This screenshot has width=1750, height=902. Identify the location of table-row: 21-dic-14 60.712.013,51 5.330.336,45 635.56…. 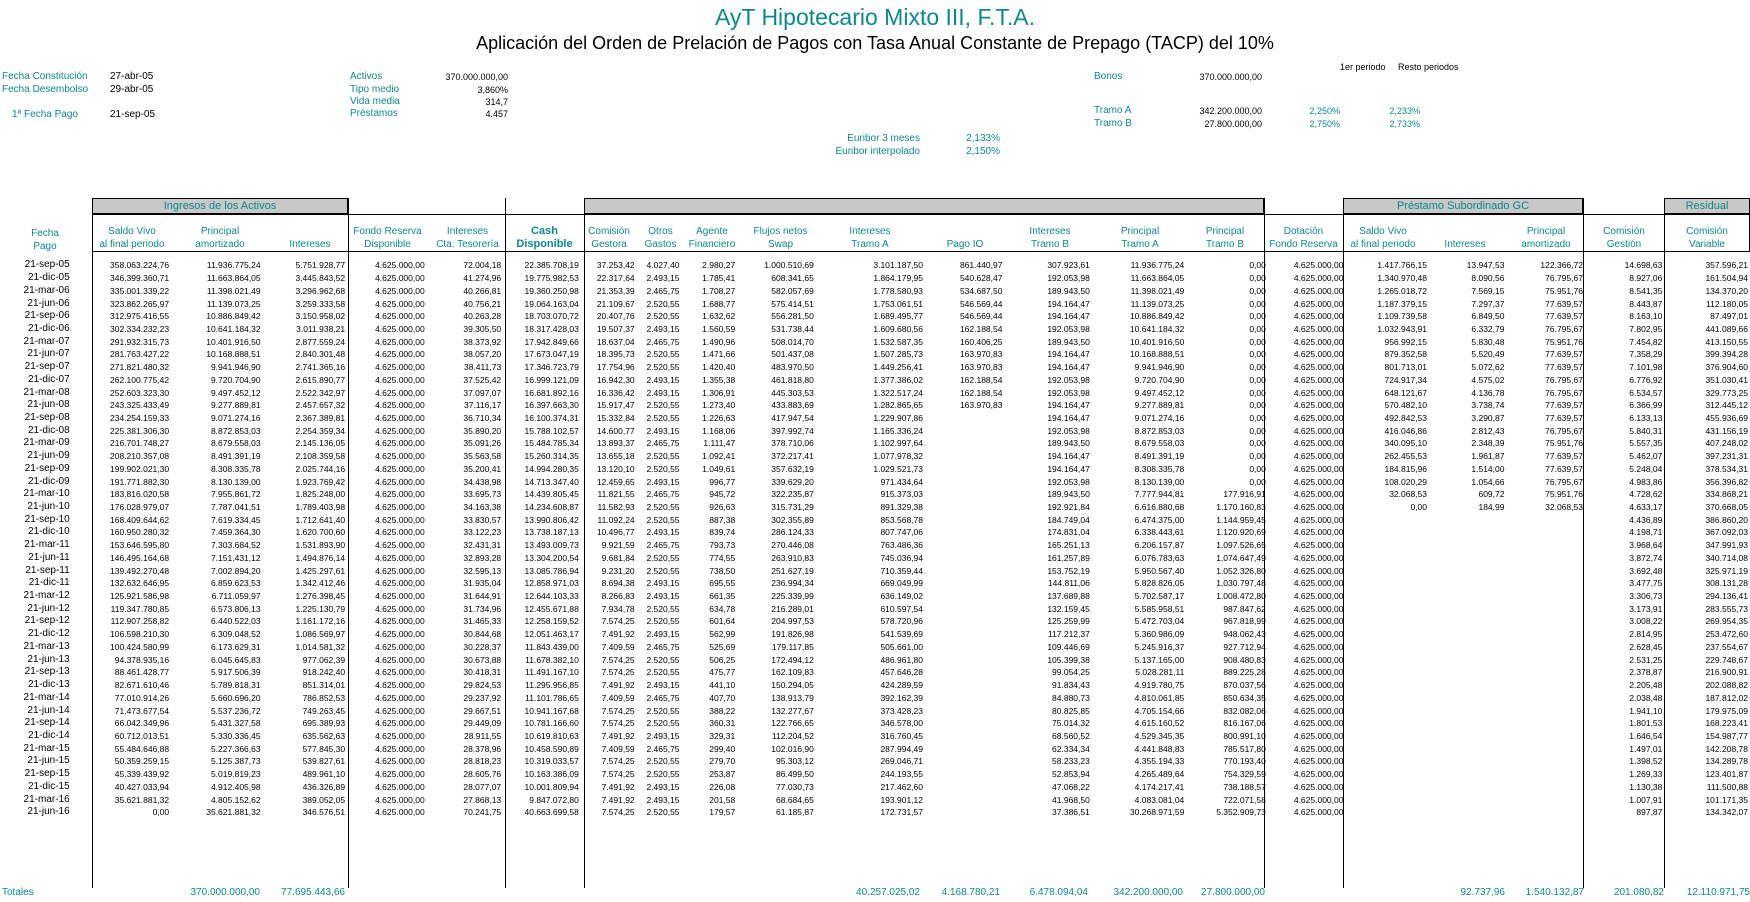
(875, 736).